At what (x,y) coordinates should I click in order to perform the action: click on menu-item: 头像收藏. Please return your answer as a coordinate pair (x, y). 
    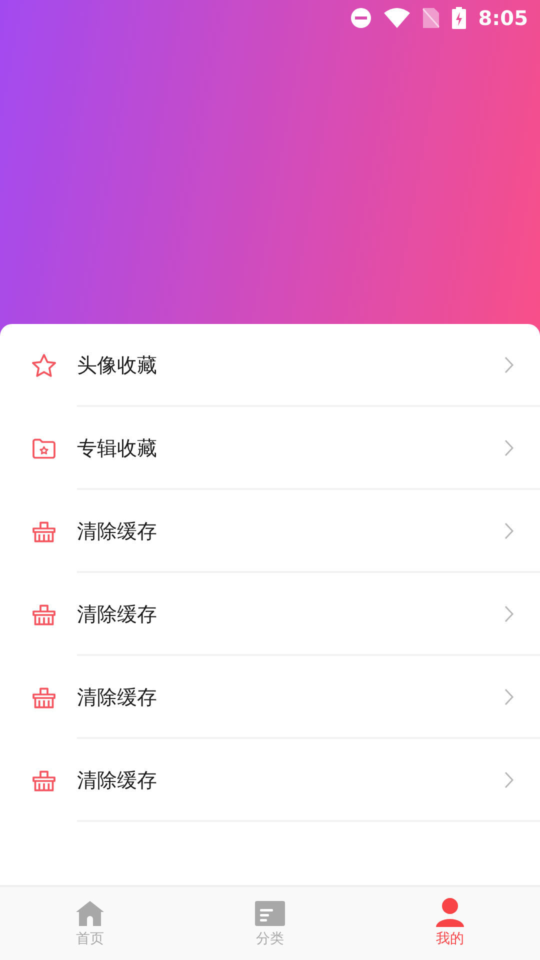
    Looking at the image, I should click on (270, 365).